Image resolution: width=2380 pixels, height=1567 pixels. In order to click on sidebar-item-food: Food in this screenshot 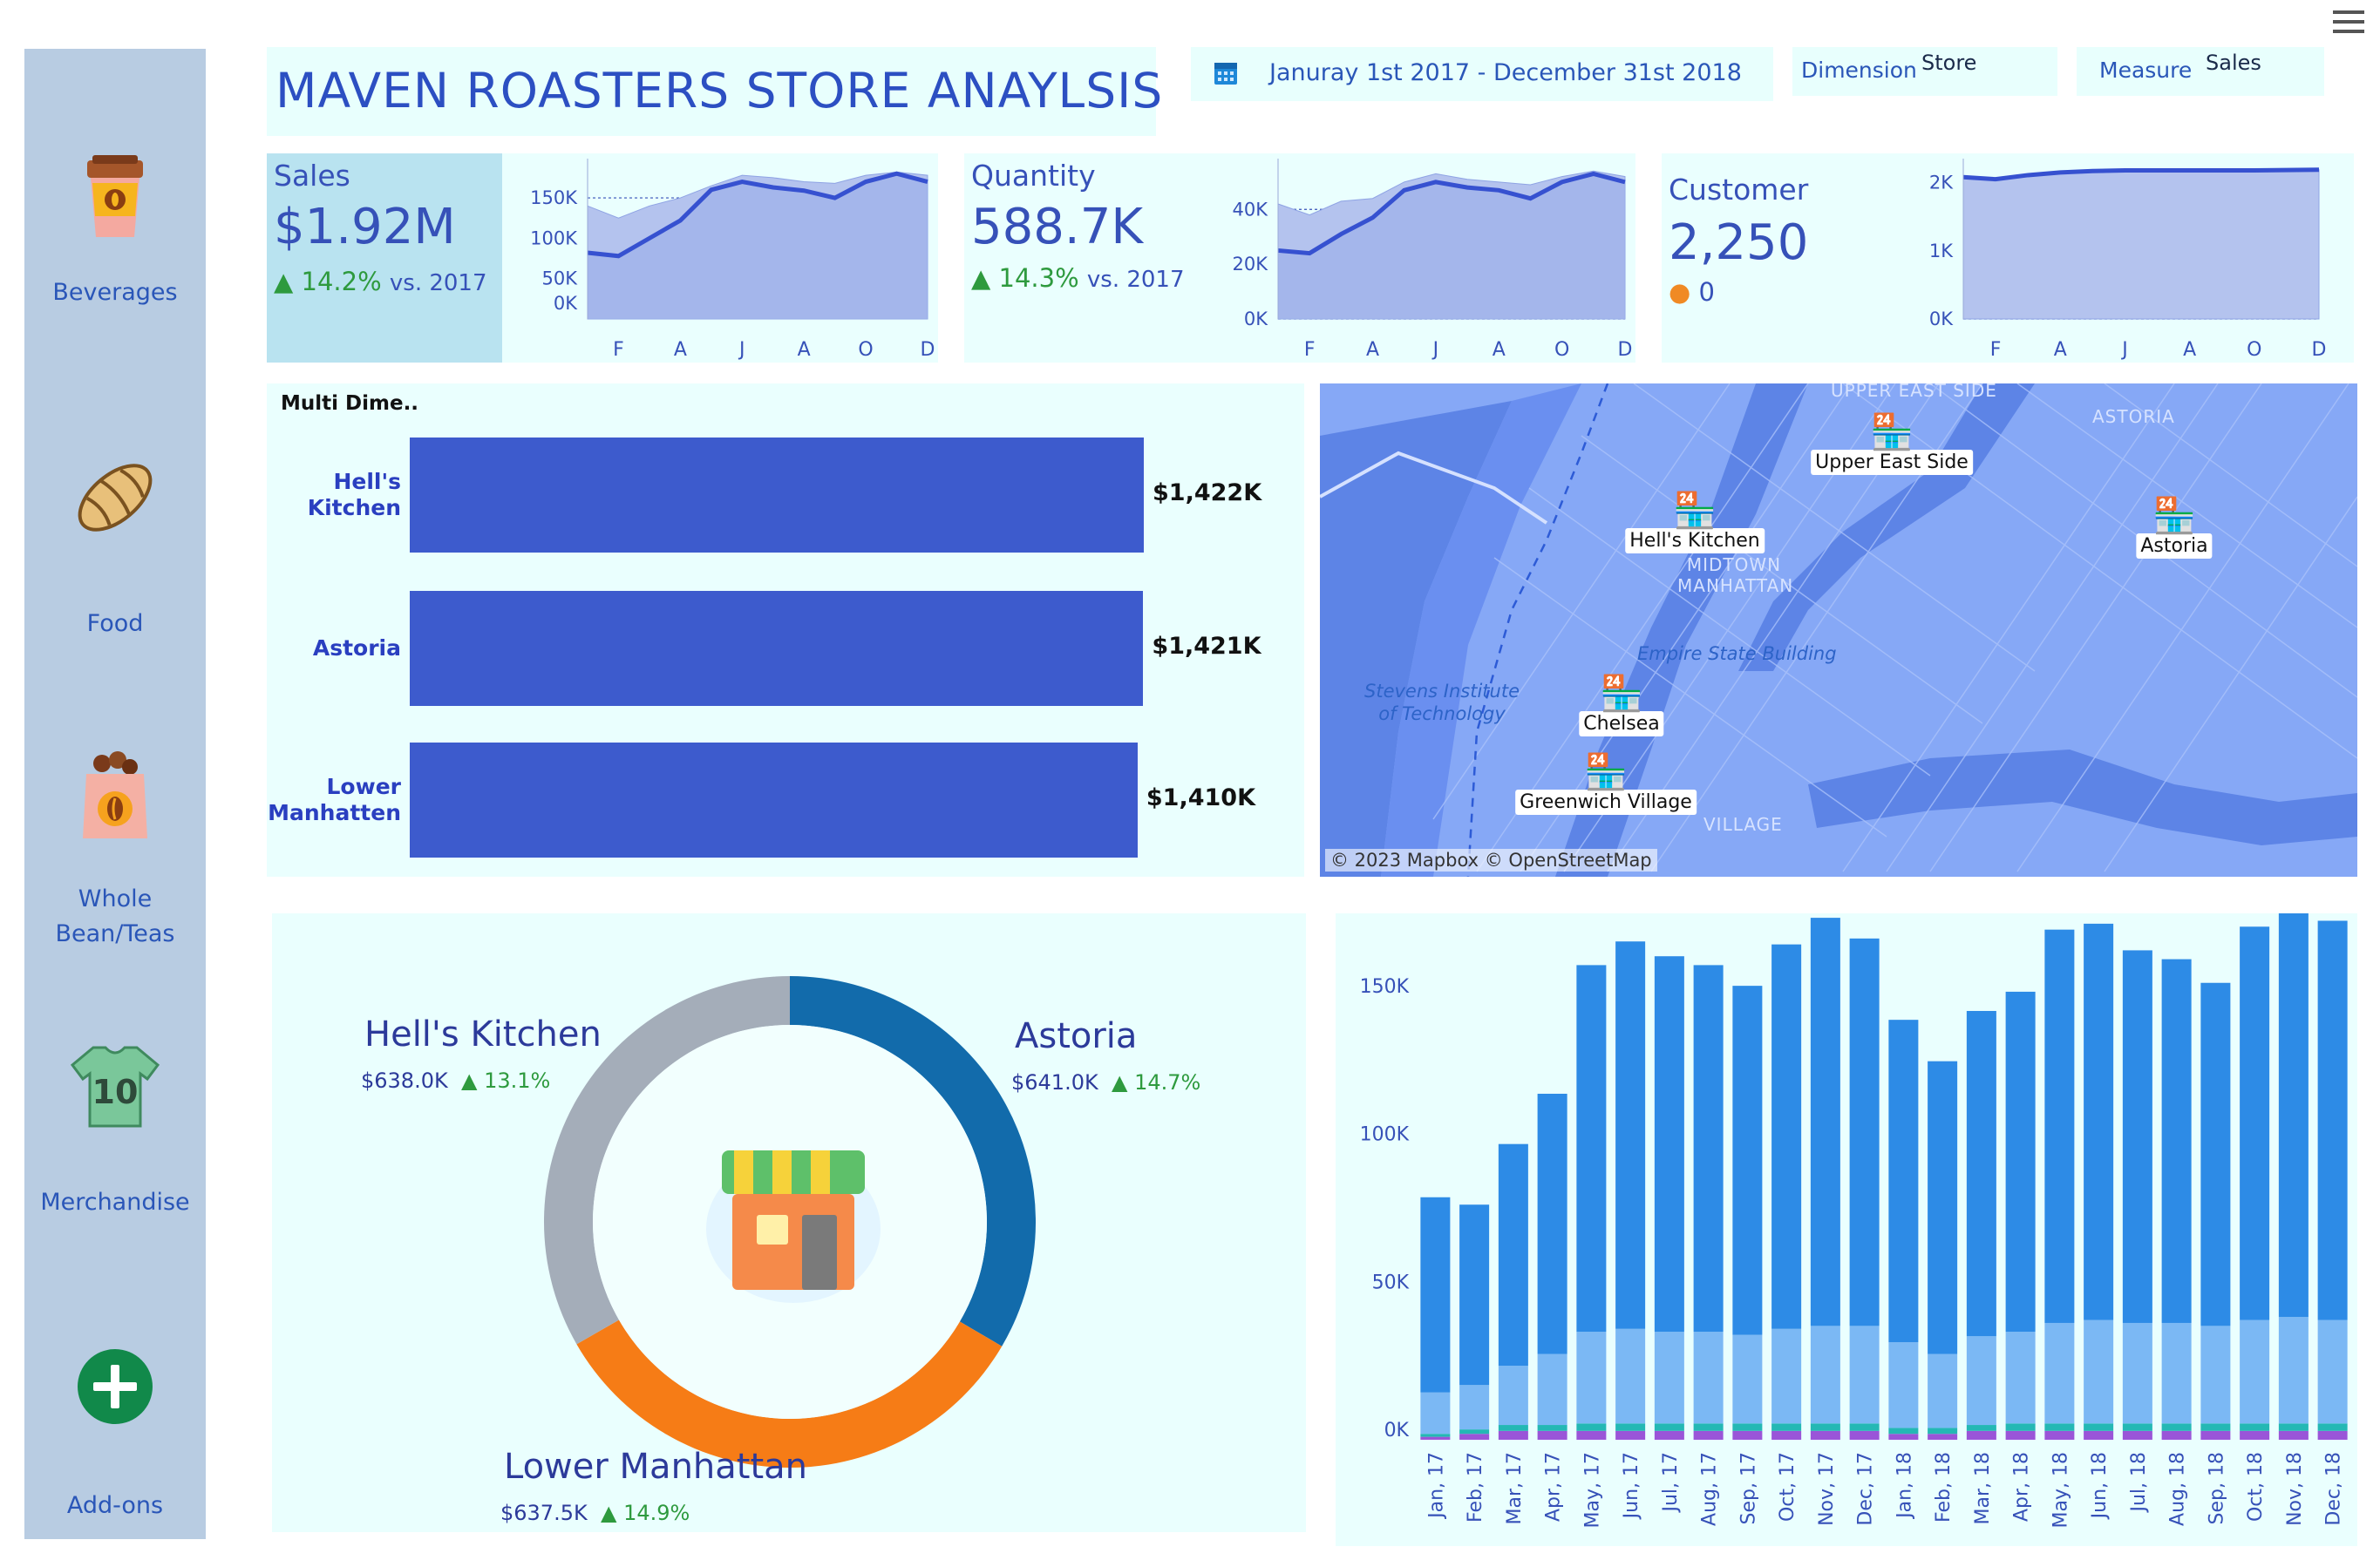, I will do `click(115, 545)`.